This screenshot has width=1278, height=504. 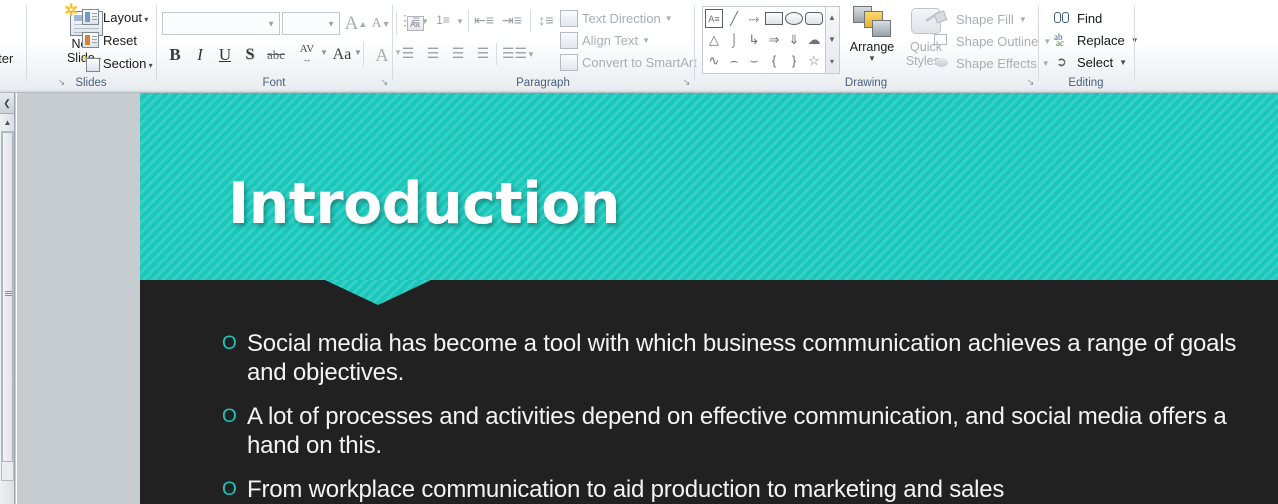 What do you see at coordinates (686, 82) in the screenshot?
I see `paragraph-dialog-launcher` at bounding box center [686, 82].